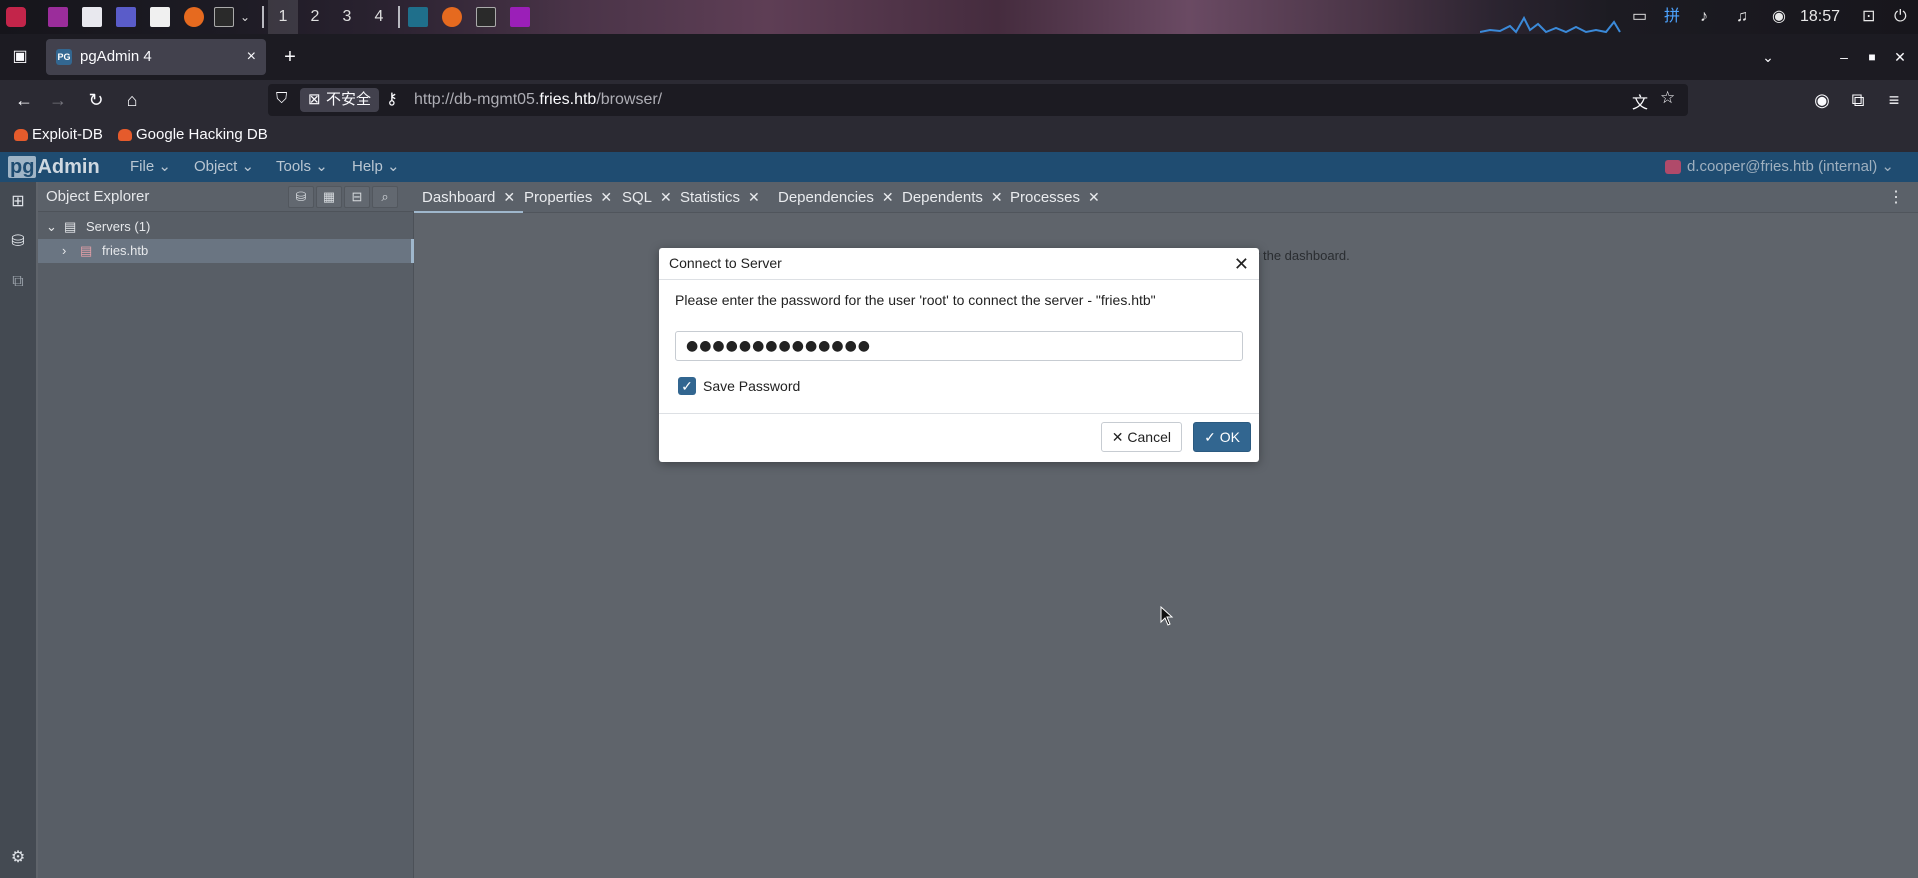 The width and height of the screenshot is (1918, 878). I want to click on browser-tab-pgadmin: PG pgAdmin 4 ×, so click(156, 57).